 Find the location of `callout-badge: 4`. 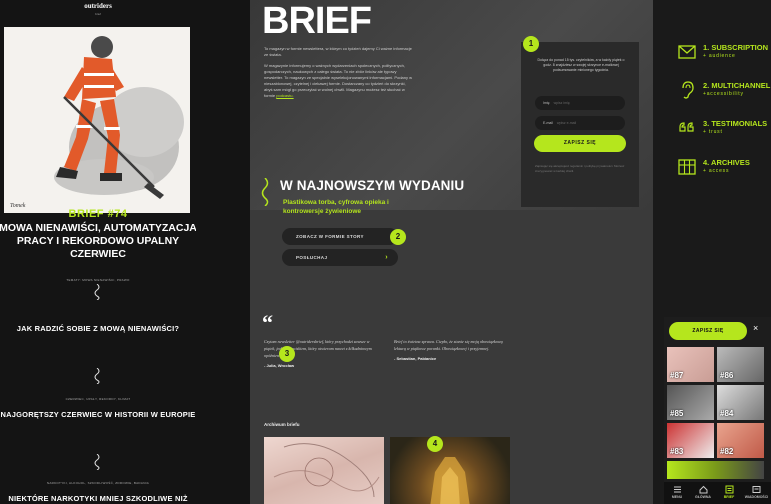

callout-badge: 4 is located at coordinates (435, 444).